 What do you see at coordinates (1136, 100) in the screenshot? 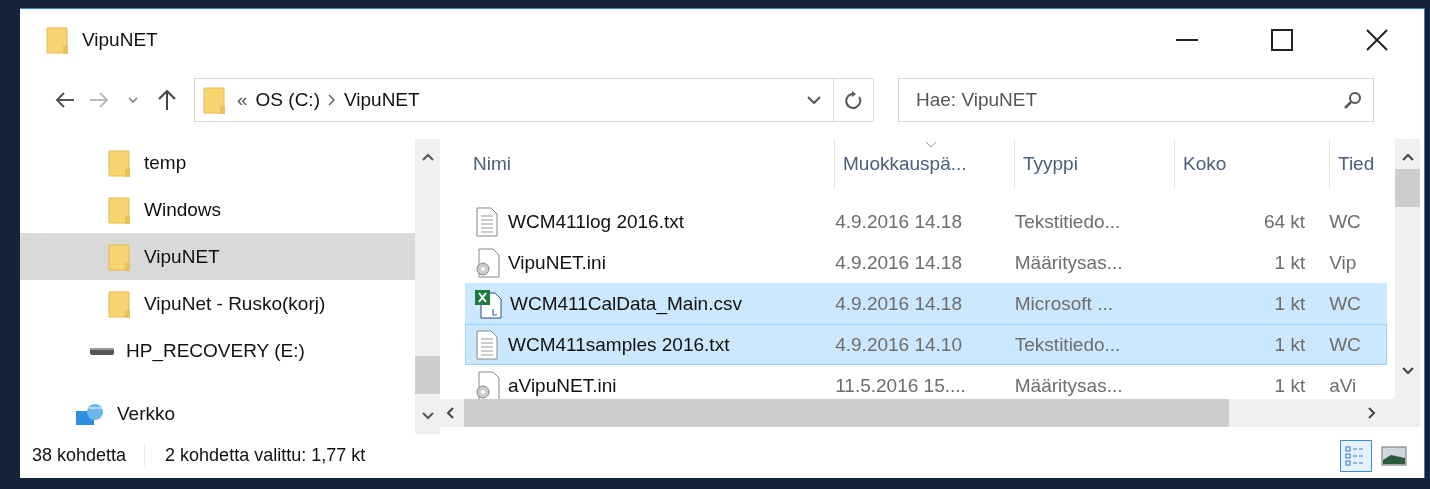
I see `search-field: Hae: VipuNET` at bounding box center [1136, 100].